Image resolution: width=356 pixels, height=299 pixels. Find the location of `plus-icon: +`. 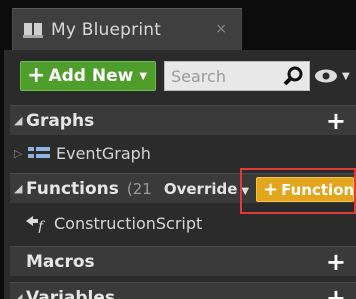

plus-icon: + is located at coordinates (36, 75).